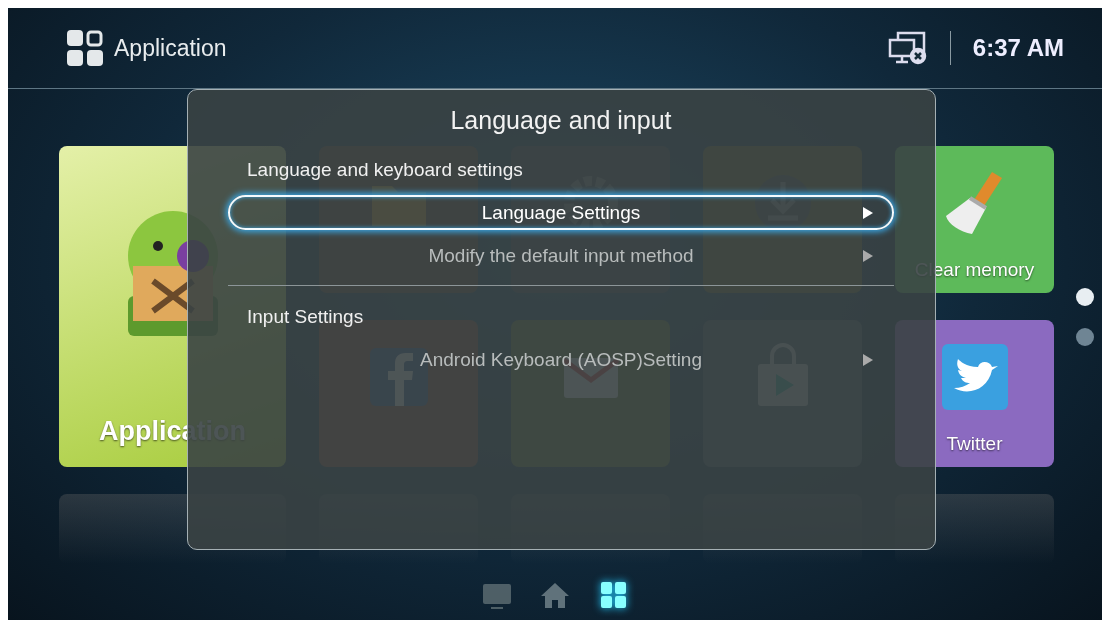 The width and height of the screenshot is (1110, 626). Describe the element at coordinates (85, 48) in the screenshot. I see `apps-grid-icon` at that location.